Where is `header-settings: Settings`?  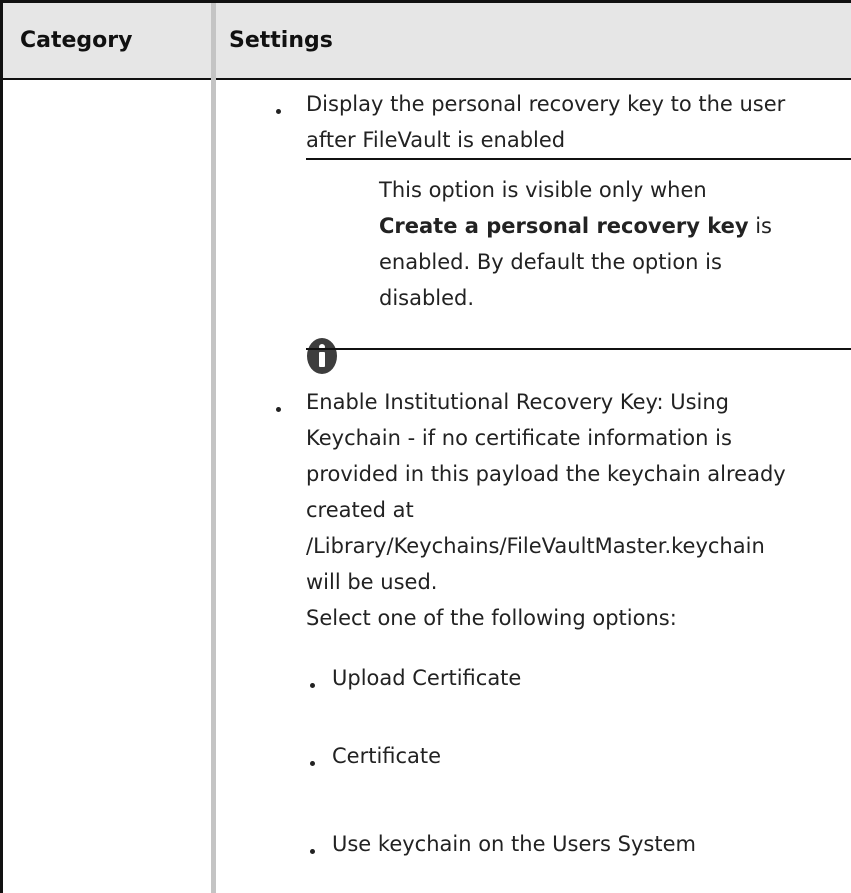
header-settings: Settings is located at coordinates (281, 40).